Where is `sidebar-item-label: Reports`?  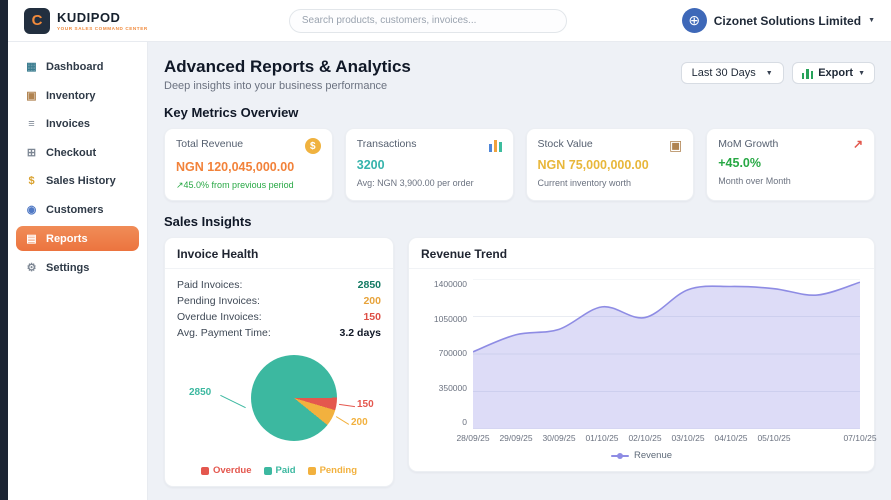
sidebar-item-label: Reports is located at coordinates (67, 238).